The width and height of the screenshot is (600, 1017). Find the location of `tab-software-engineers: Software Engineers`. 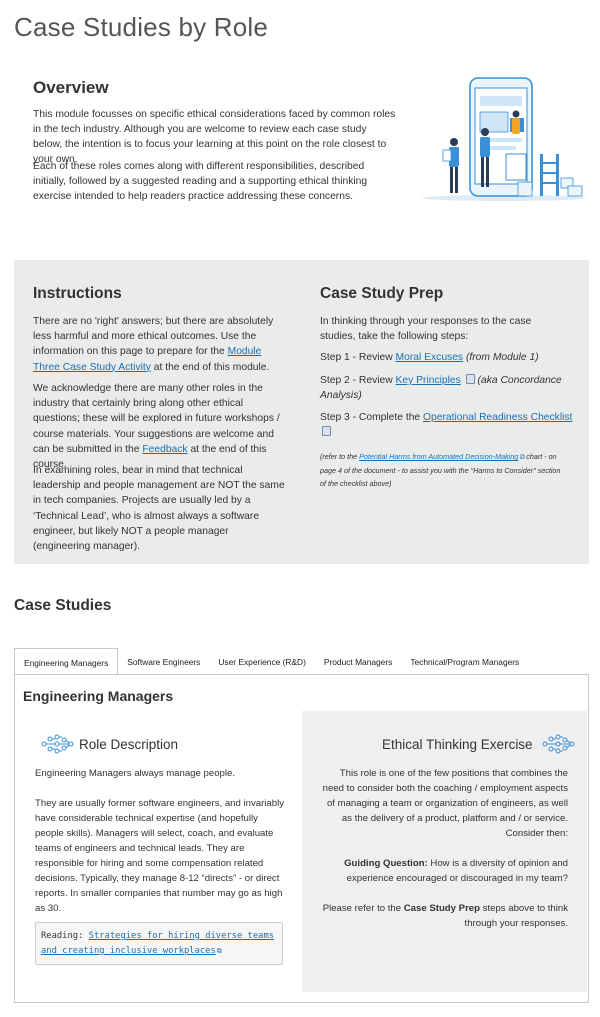

tab-software-engineers: Software Engineers is located at coordinates (163, 661).